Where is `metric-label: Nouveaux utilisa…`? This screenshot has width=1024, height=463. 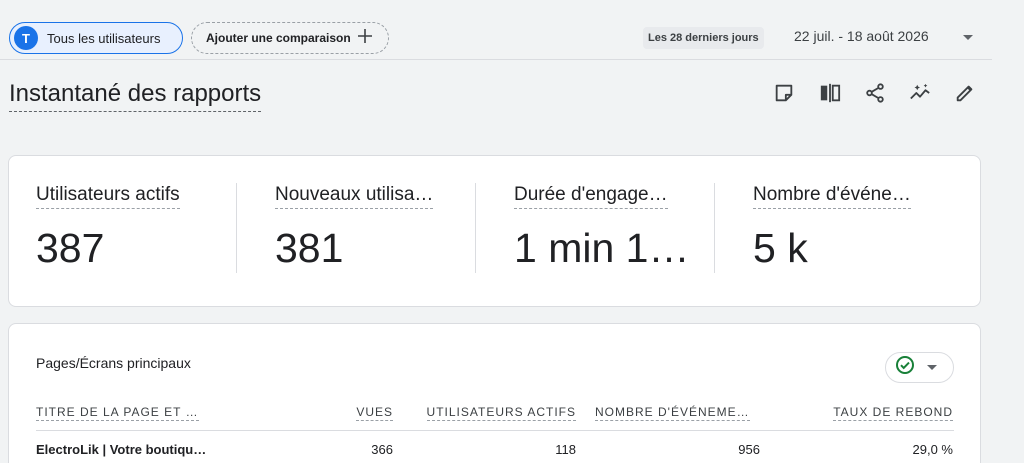 metric-label: Nouveaux utilisa… is located at coordinates (354, 196).